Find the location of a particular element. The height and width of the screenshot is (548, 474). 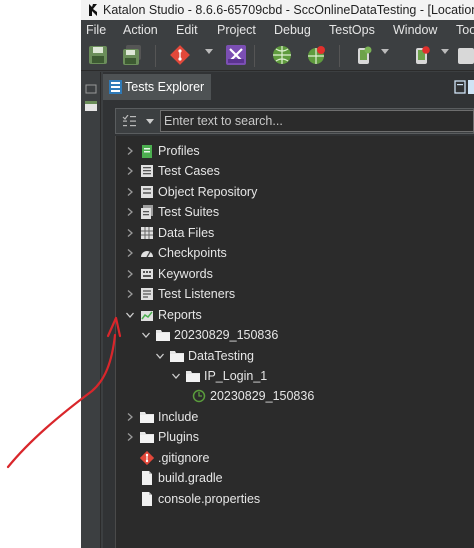

minimized-view-icon is located at coordinates (91, 106).